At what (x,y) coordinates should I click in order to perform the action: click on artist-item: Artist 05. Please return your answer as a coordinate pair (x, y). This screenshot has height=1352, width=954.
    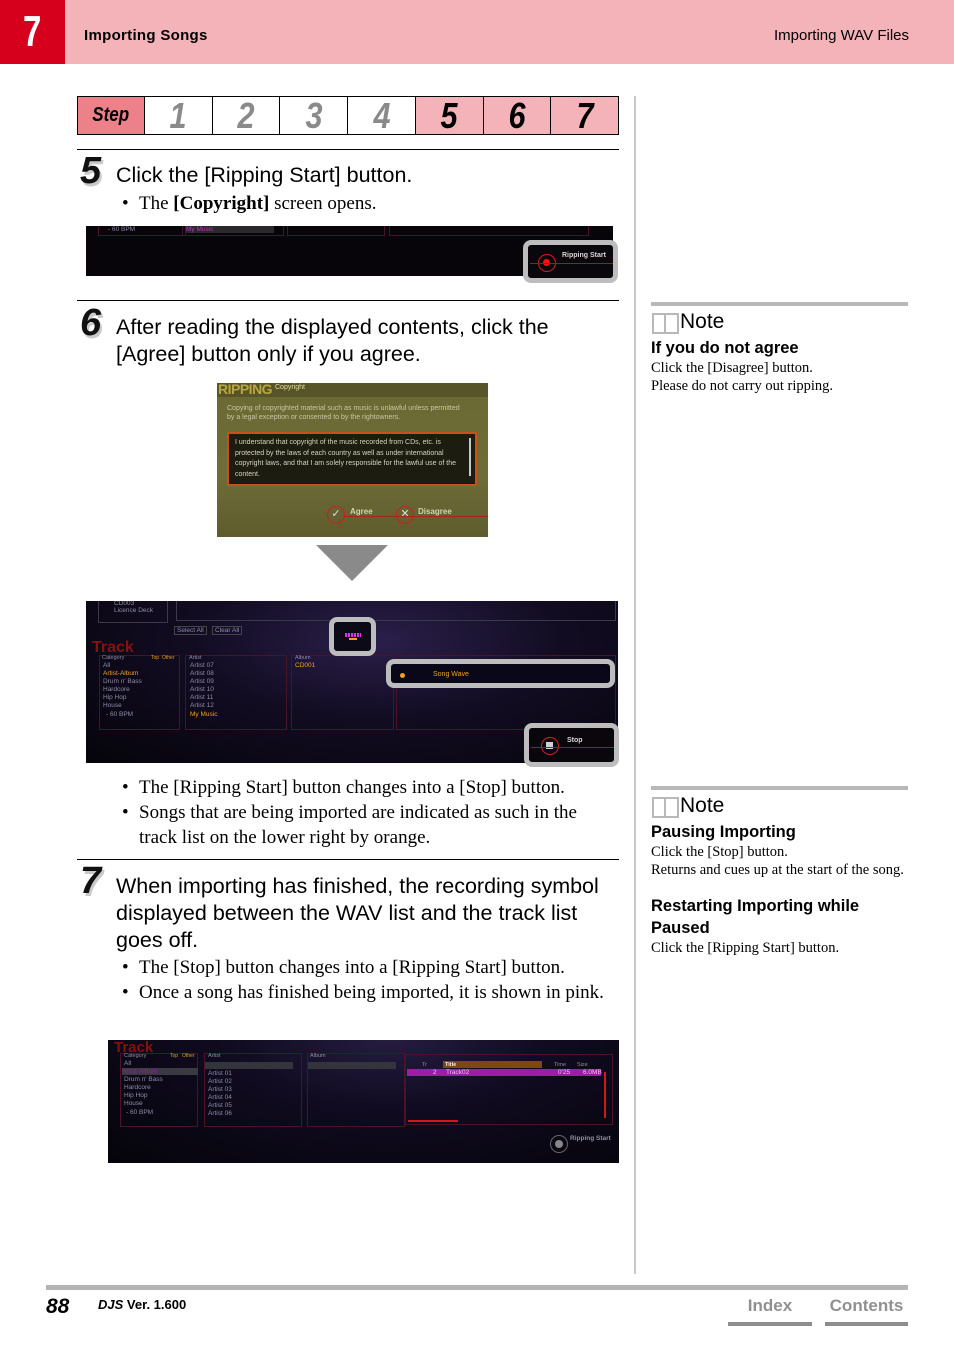
    Looking at the image, I should click on (220, 1105).